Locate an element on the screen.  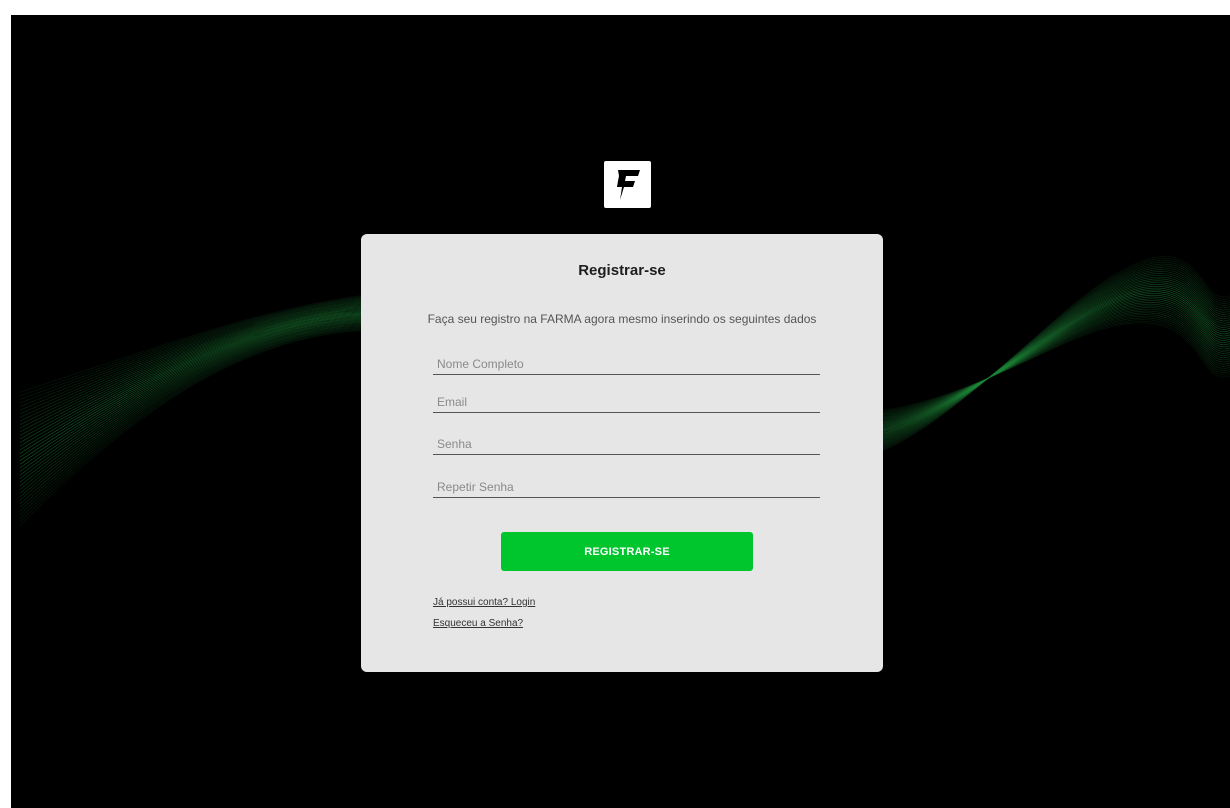
forgot-password-link: Esqueceu a Senha? is located at coordinates (478, 623).